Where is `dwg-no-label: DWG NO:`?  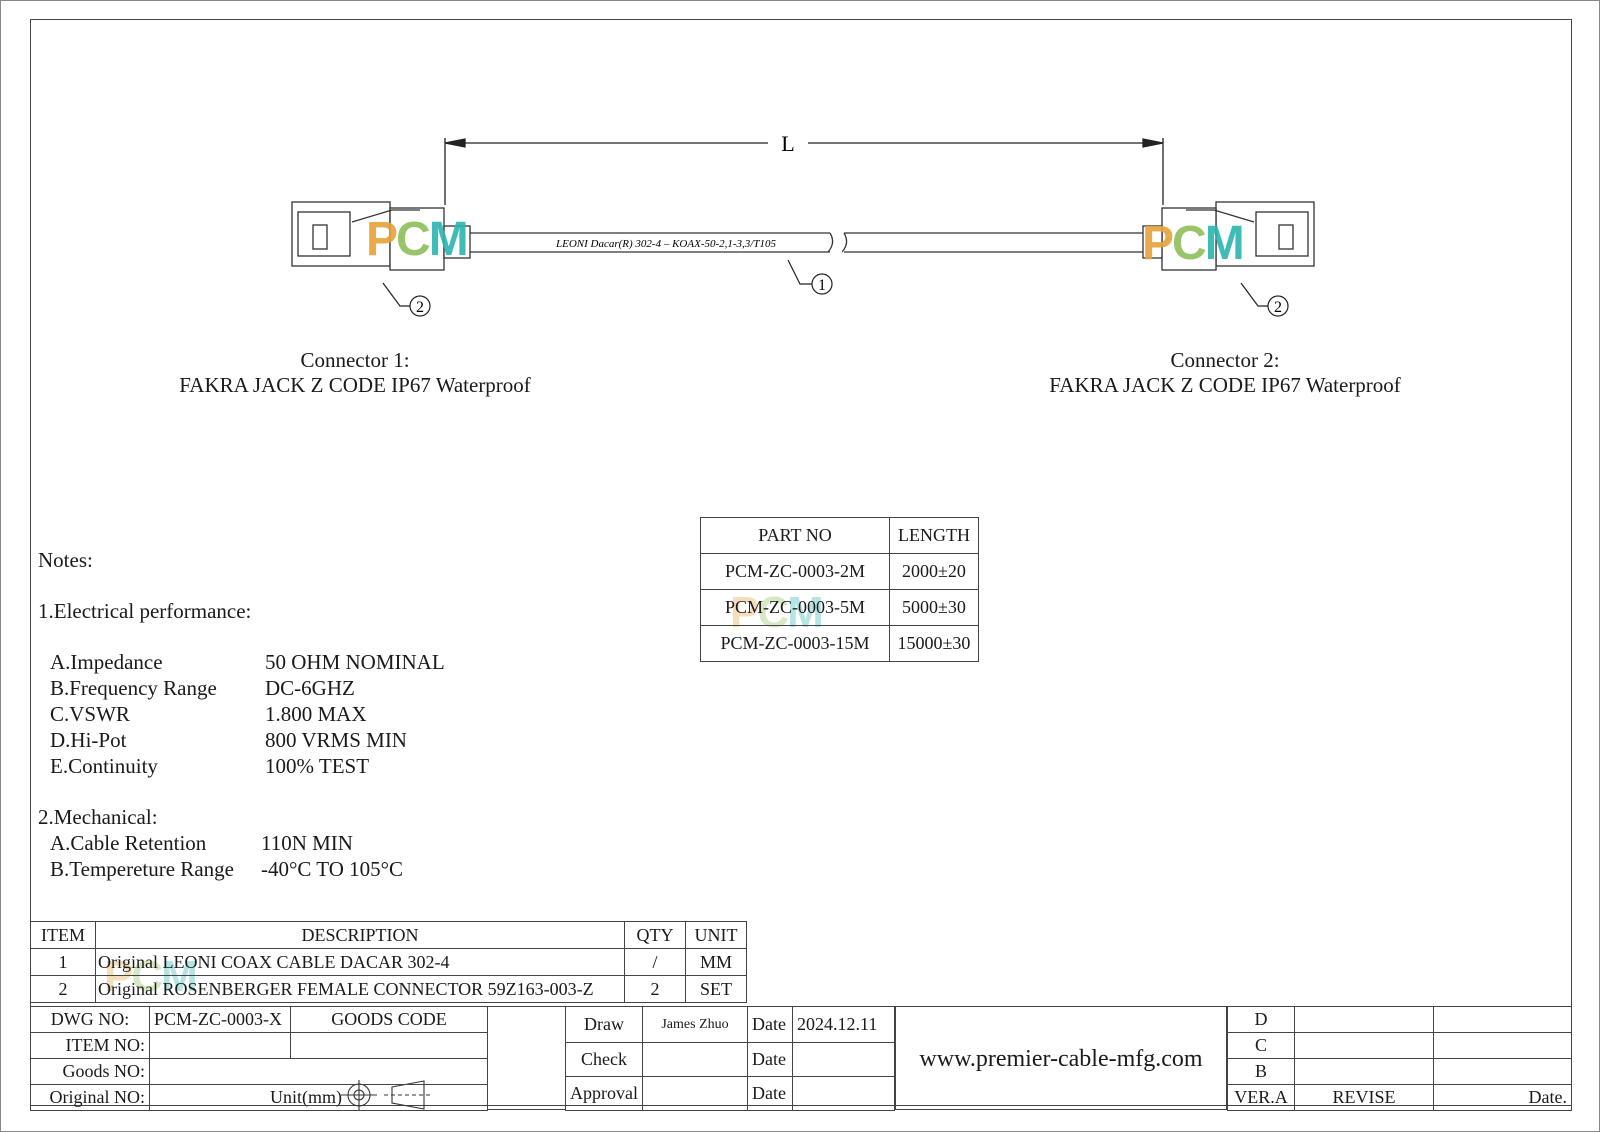
dwg-no-label: DWG NO: is located at coordinates (90, 1019).